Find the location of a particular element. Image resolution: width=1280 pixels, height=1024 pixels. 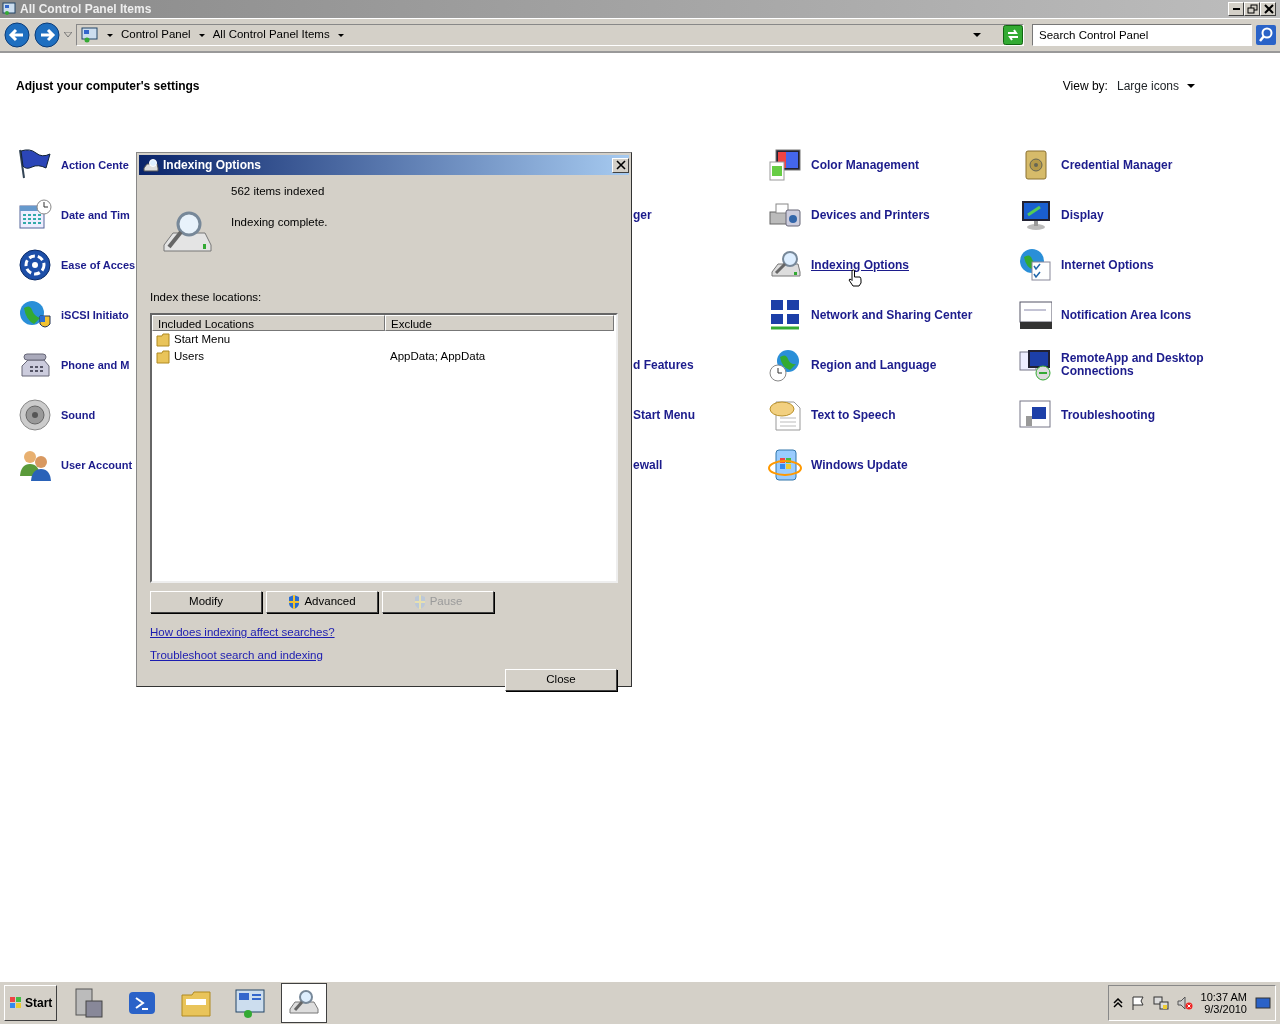

view-by-dropdown: Large icons is located at coordinates (1155, 86).